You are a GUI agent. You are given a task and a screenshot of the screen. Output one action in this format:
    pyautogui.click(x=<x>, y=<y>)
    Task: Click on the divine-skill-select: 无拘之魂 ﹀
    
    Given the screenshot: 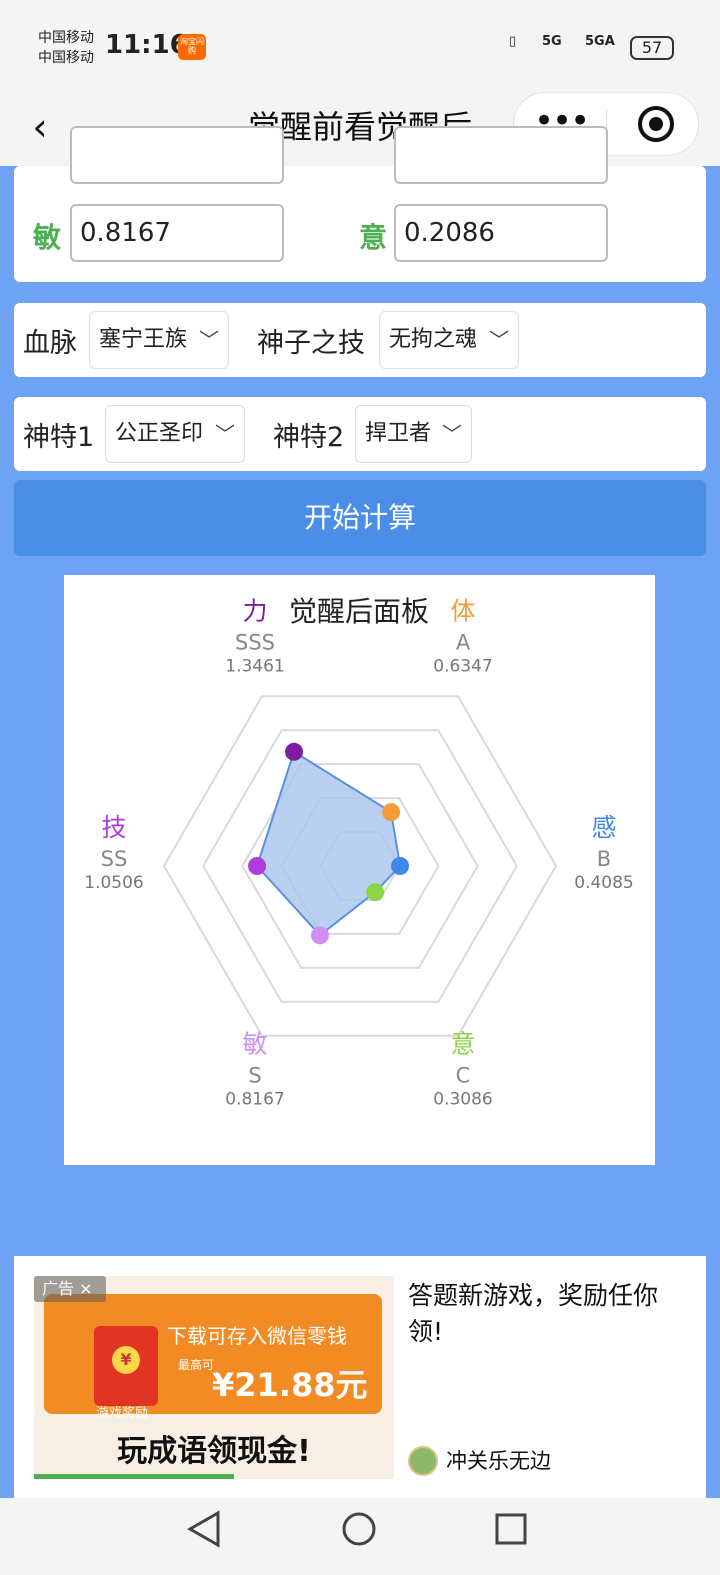 What is the action you would take?
    pyautogui.click(x=449, y=340)
    